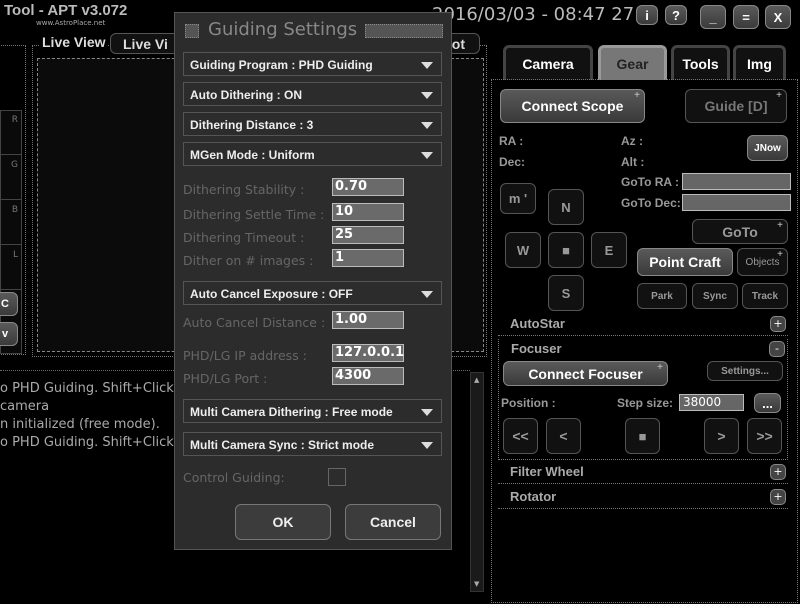  Describe the element at coordinates (312, 94) in the screenshot. I see `auto-dithering-select: Auto Dithering : ON` at that location.